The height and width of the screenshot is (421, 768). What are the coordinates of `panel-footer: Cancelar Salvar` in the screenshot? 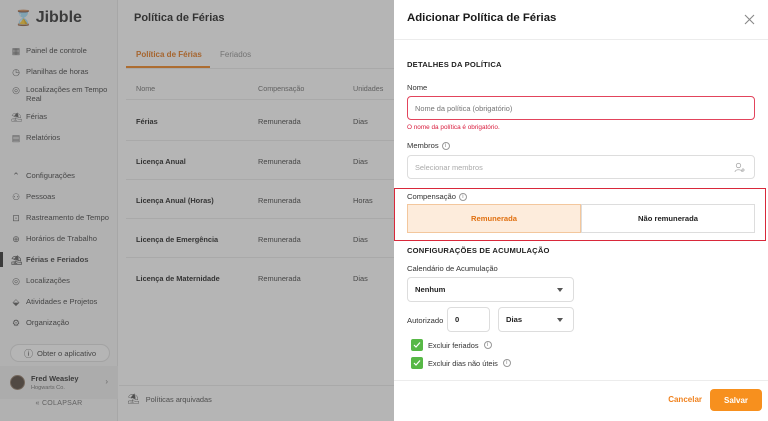 It's located at (581, 400).